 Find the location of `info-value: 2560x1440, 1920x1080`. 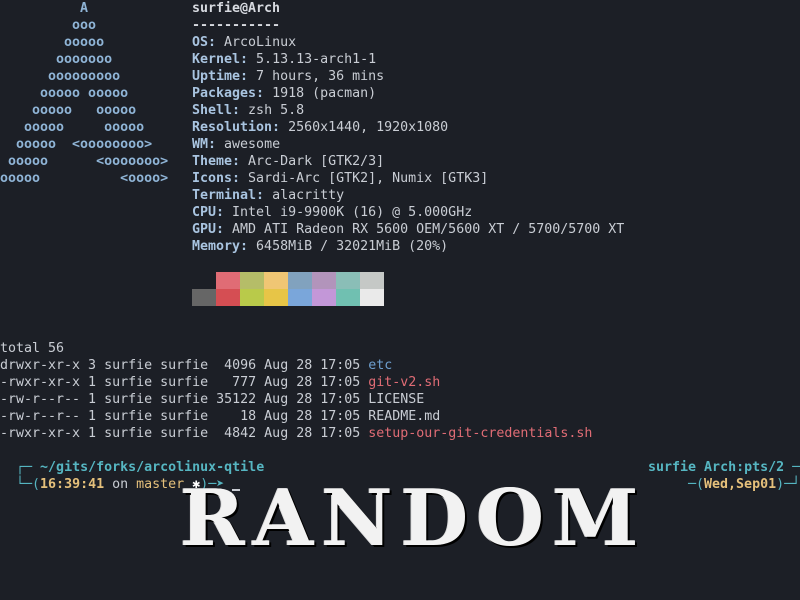

info-value: 2560x1440, 1920x1080 is located at coordinates (364, 127).